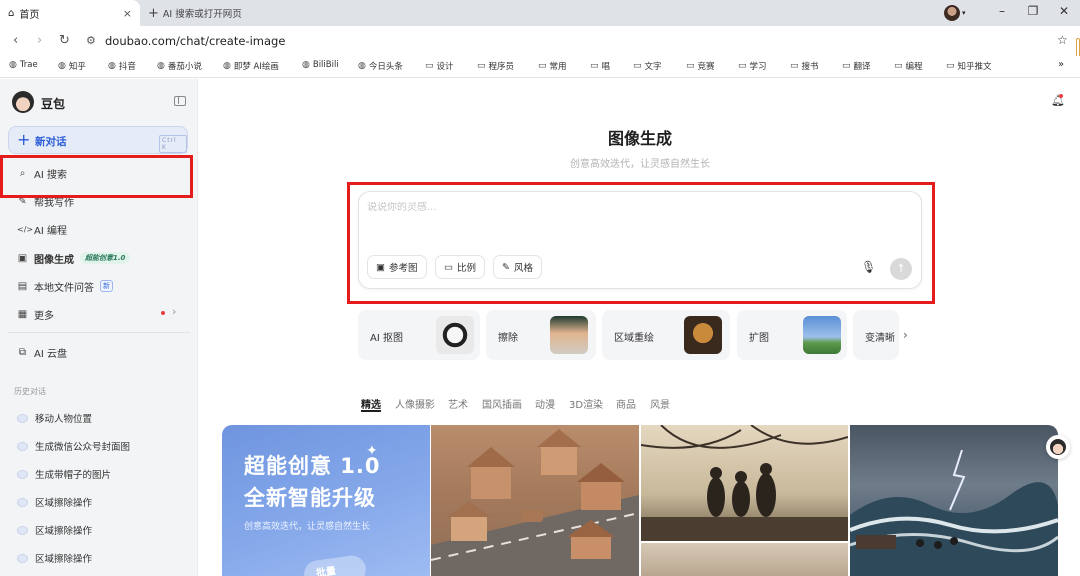 This screenshot has width=1080, height=576. Describe the element at coordinates (1002, 11) in the screenshot. I see `minimize-icon: –` at that location.